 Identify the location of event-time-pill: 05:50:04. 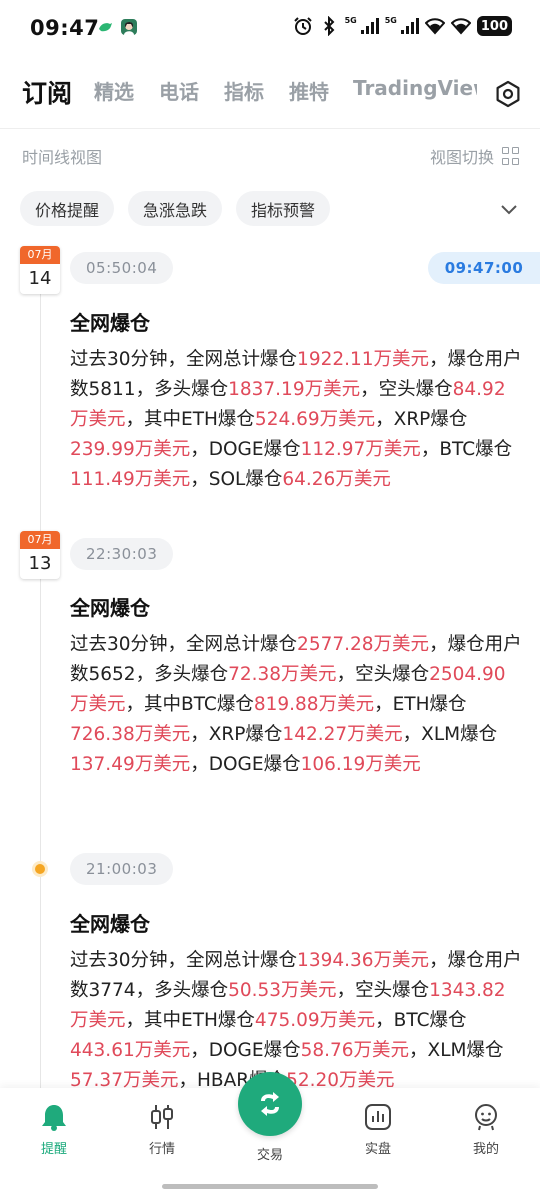
(122, 268).